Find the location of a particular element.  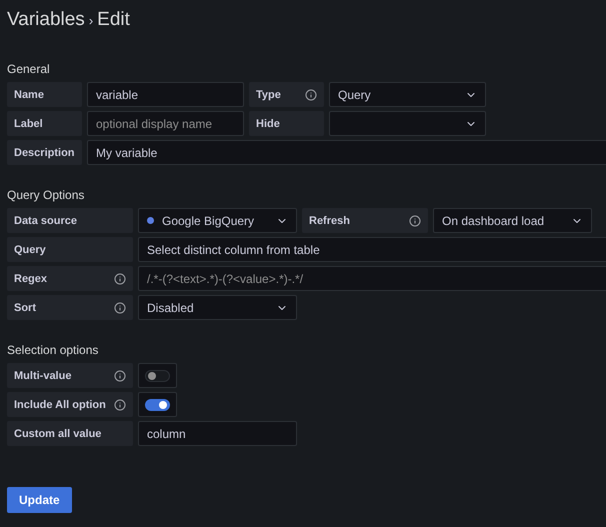

section-heading: General is located at coordinates (29, 69).